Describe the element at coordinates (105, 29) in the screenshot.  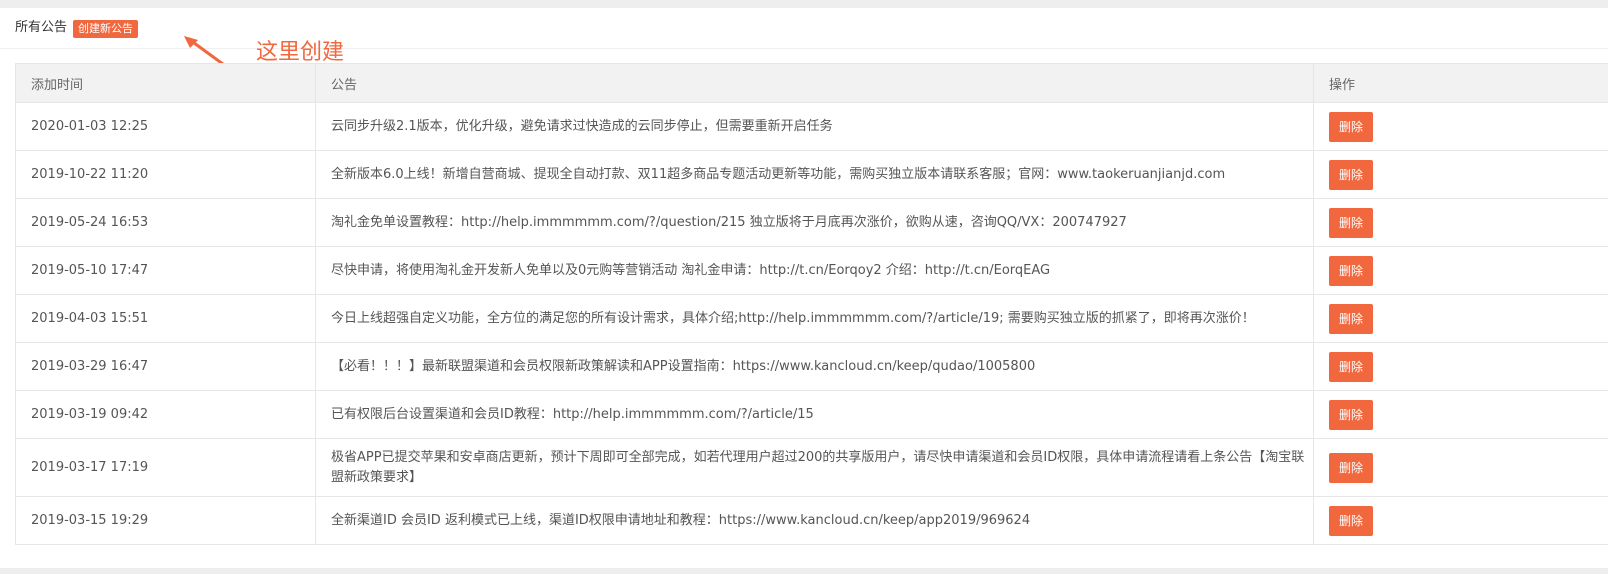
I see `create-announcement-button: 创建新公告` at that location.